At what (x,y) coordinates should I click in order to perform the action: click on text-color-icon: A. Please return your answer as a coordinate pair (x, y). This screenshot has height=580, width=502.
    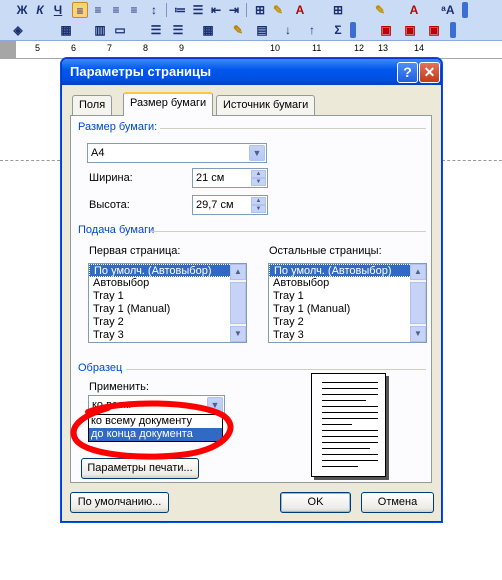
    Looking at the image, I should click on (414, 10).